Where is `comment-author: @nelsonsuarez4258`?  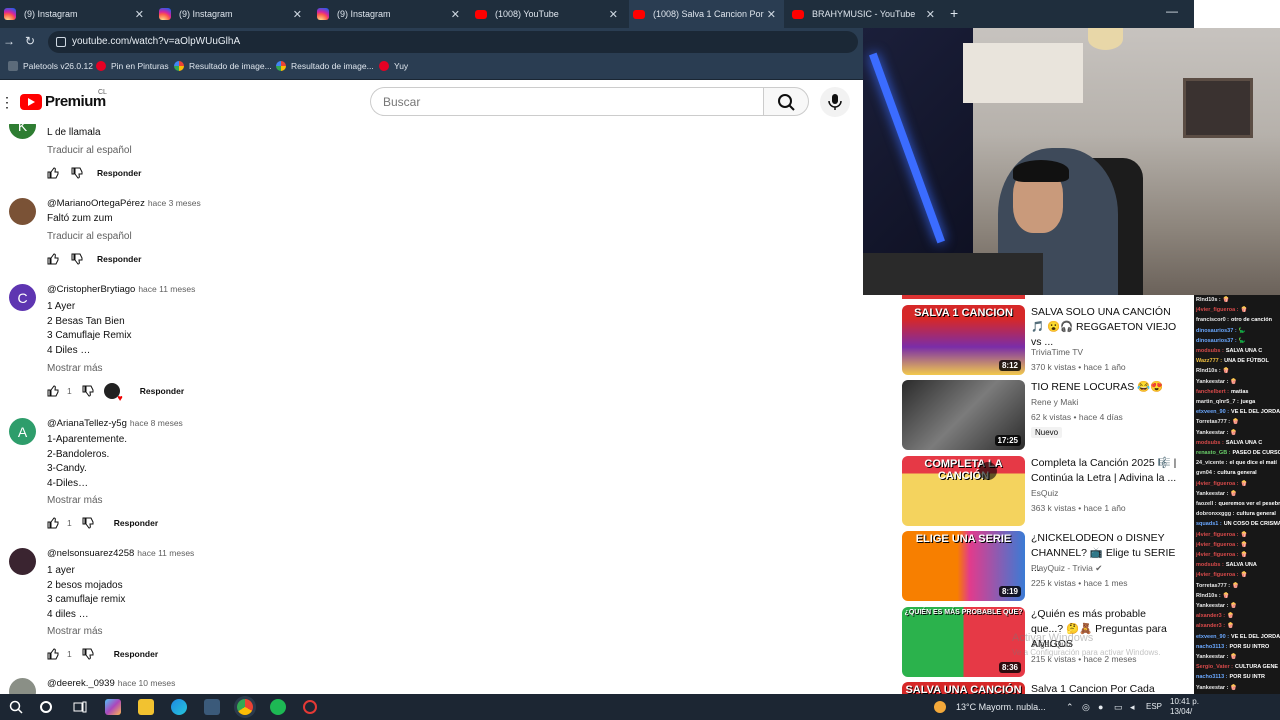 comment-author: @nelsonsuarez4258 is located at coordinates (90, 553).